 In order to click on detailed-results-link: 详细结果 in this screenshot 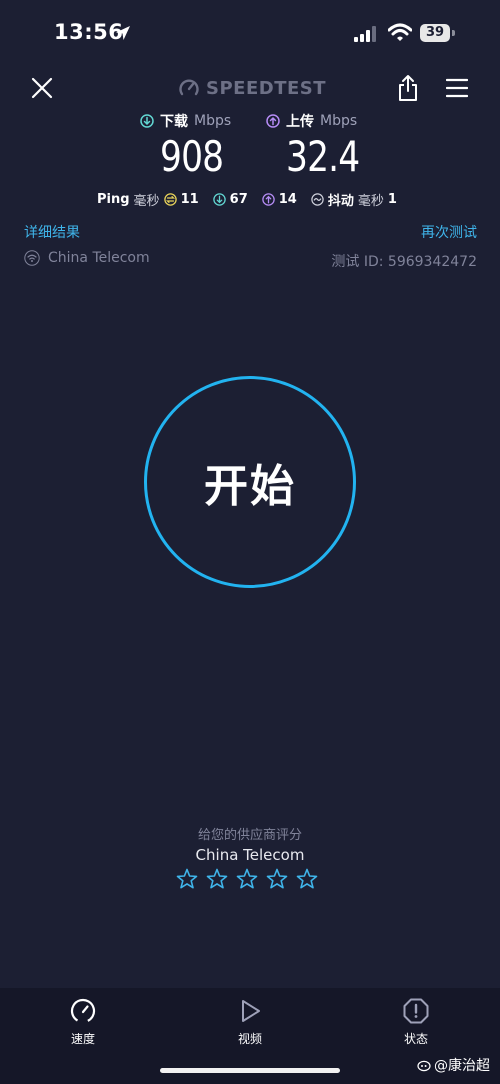, I will do `click(52, 232)`.